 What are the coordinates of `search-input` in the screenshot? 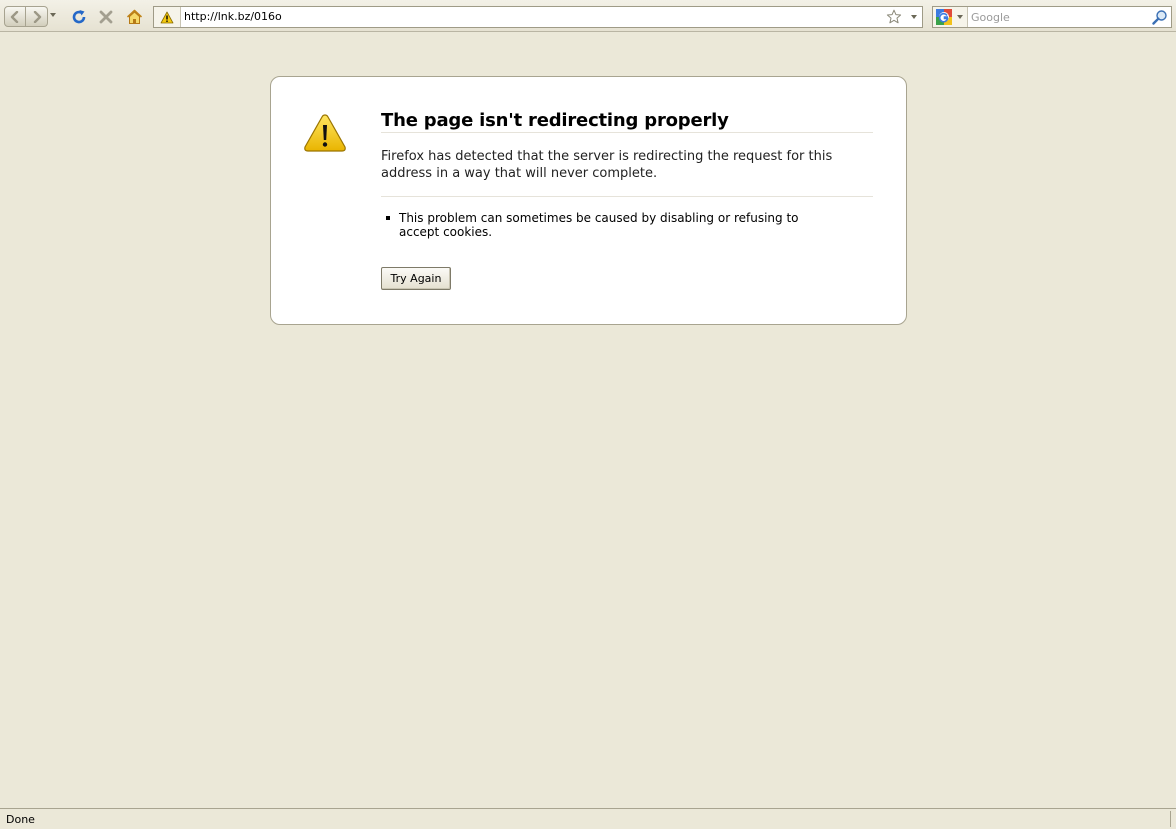 It's located at (1060, 17).